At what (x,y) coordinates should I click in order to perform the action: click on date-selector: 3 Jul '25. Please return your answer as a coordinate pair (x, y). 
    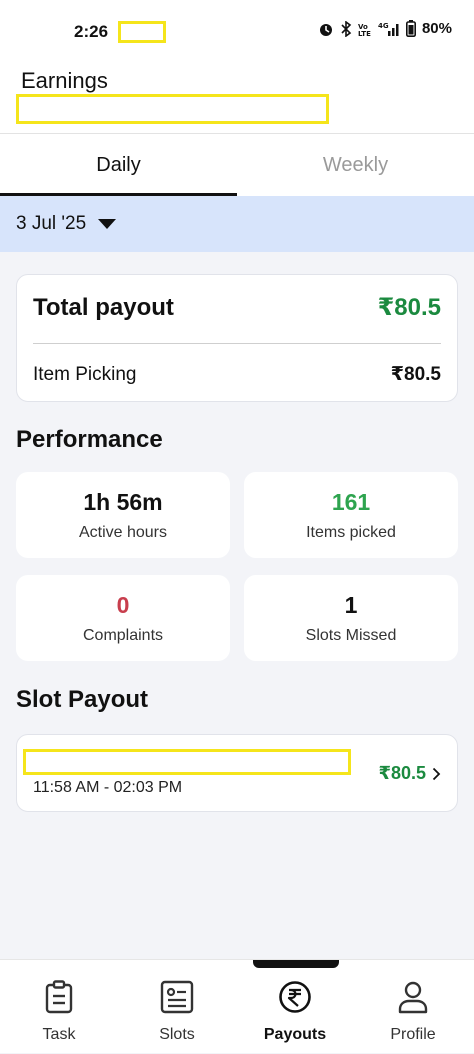
    Looking at the image, I should click on (237, 224).